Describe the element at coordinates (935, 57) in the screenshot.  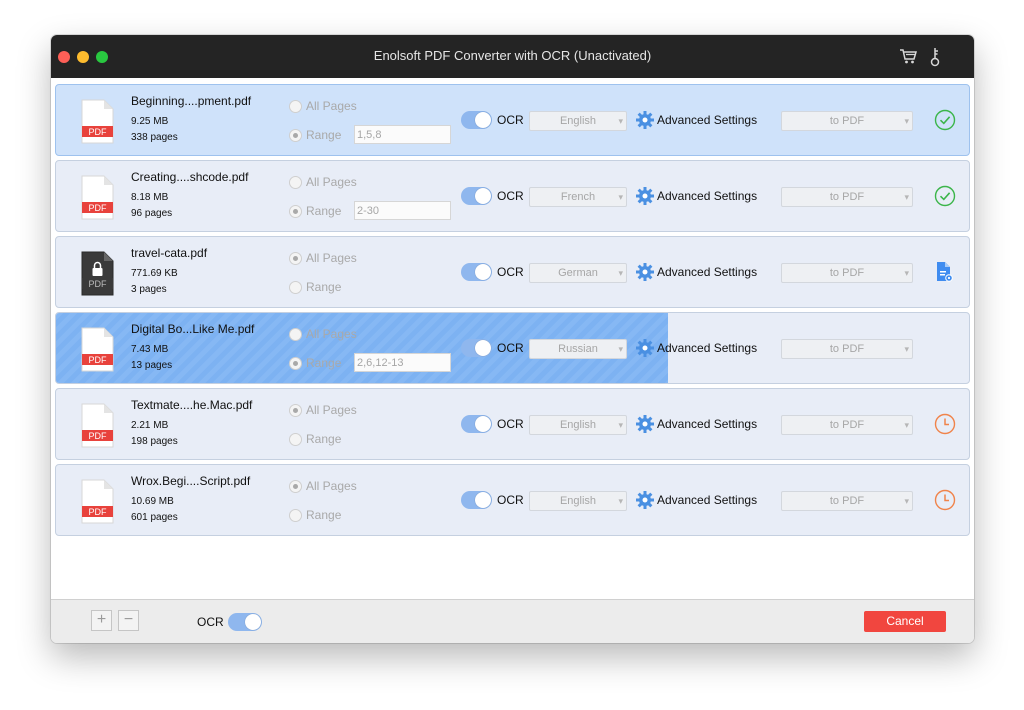
I see `key-icon` at that location.